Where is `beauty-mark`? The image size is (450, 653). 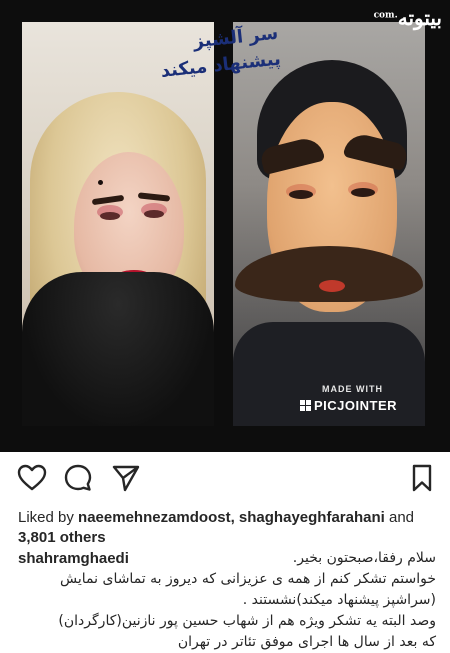
beauty-mark is located at coordinates (100, 182).